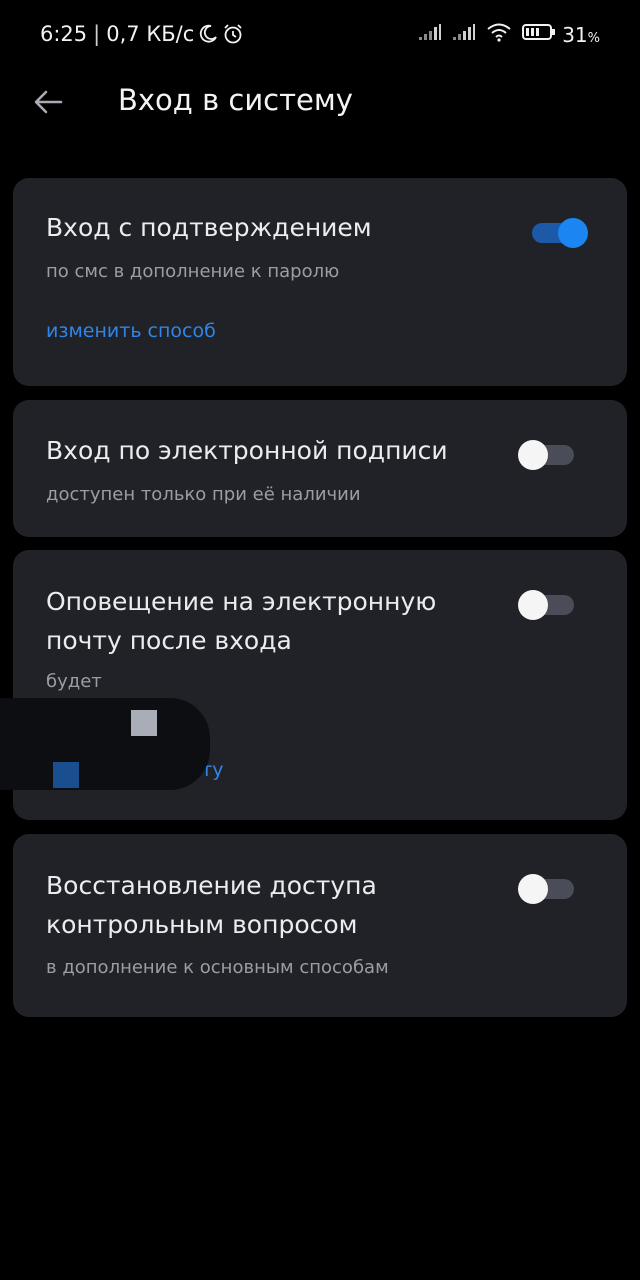 The image size is (640, 1280). Describe the element at coordinates (430, 34) in the screenshot. I see `signal-icon` at that location.